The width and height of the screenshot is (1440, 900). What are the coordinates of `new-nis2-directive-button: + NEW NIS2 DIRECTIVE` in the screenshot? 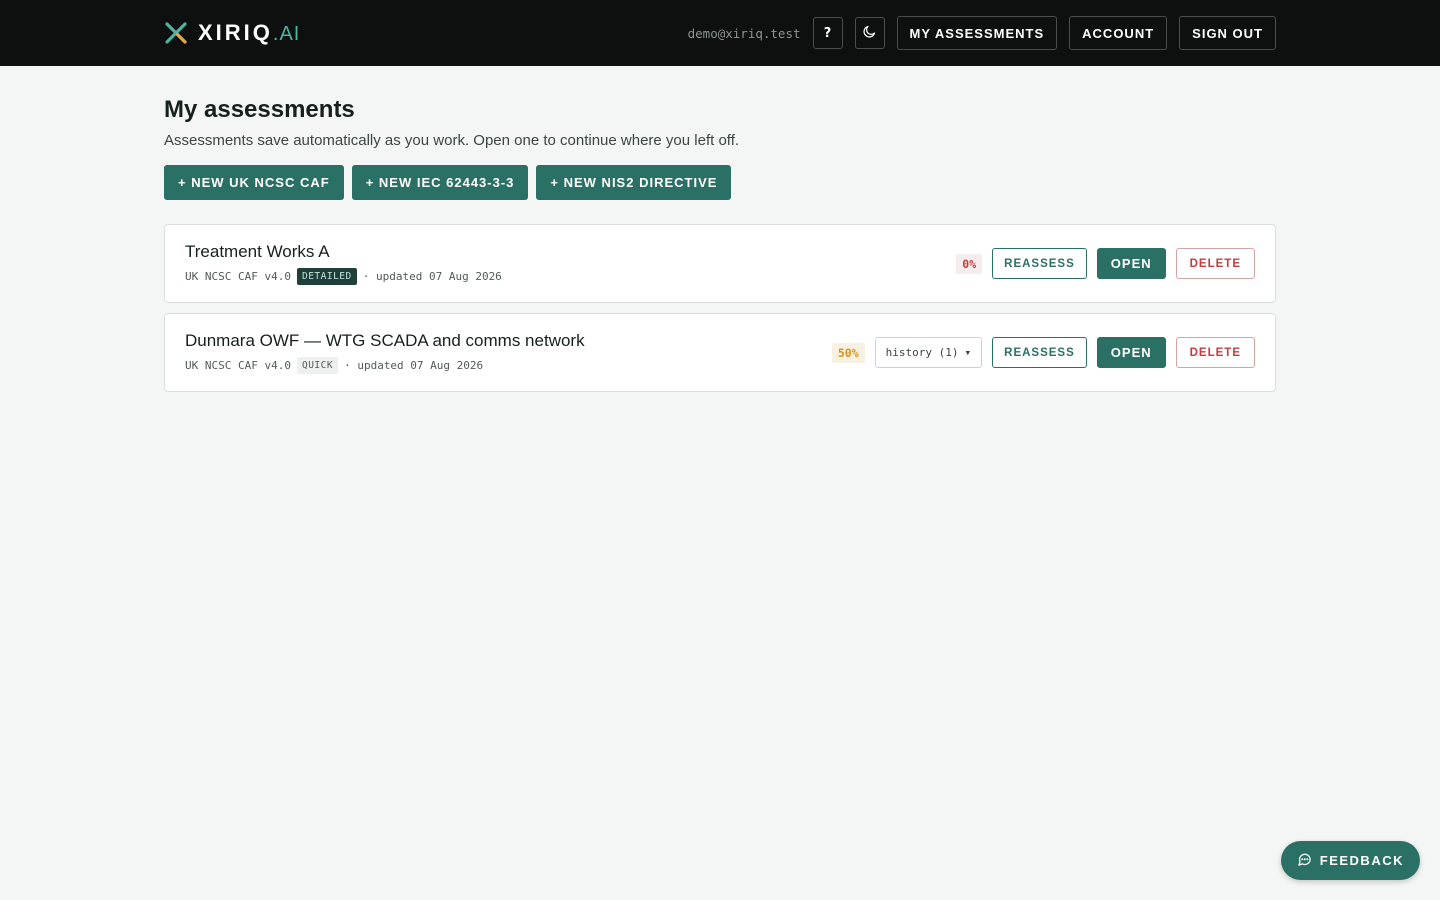 It's located at (634, 182).